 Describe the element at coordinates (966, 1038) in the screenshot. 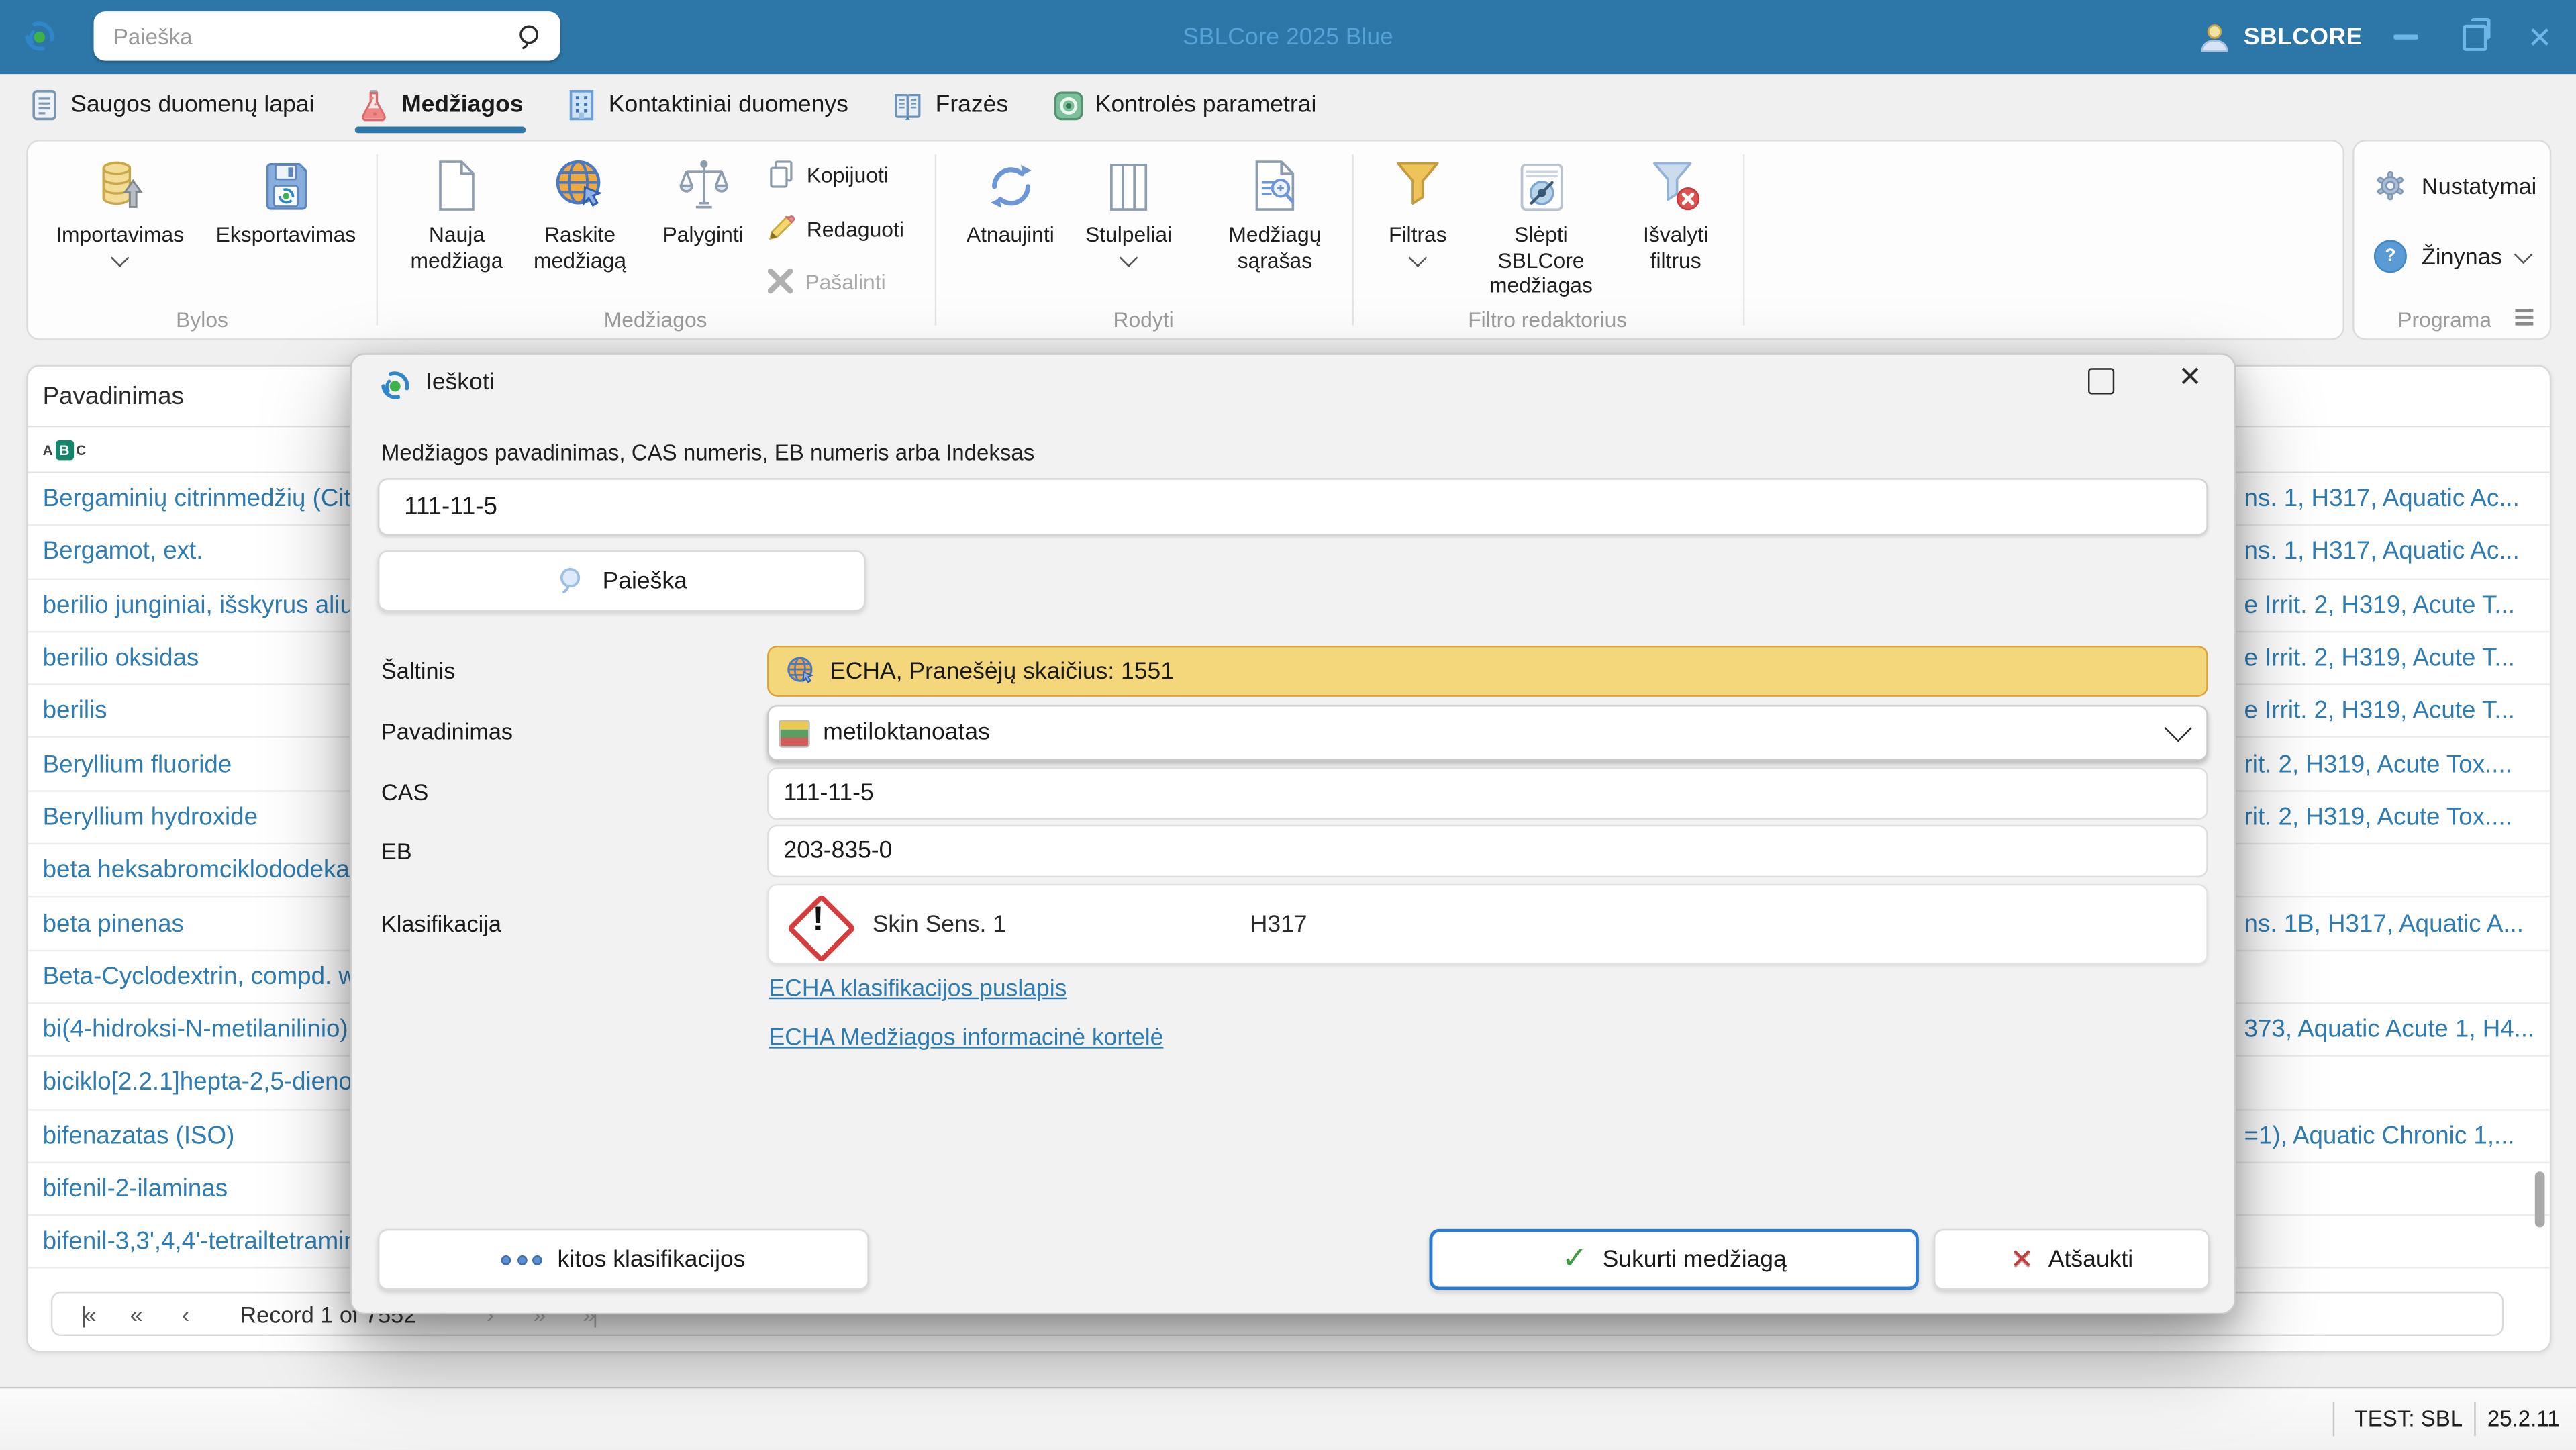

I see `echa-infocard-link: ECHA Medžiagos informacinė kortelė` at that location.